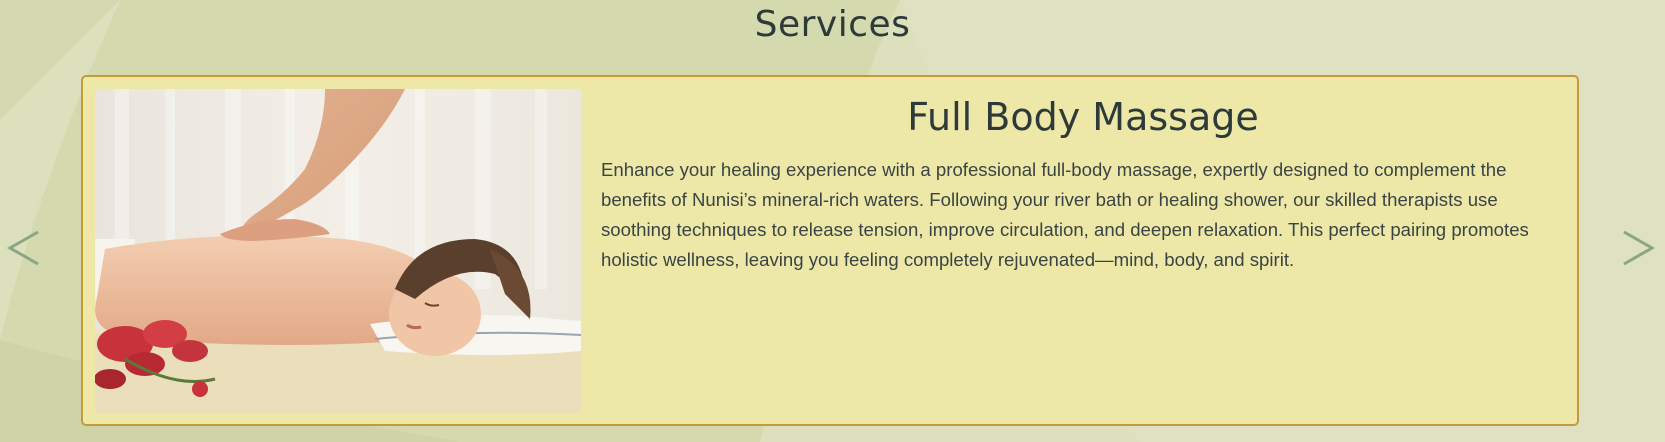 This screenshot has width=1665, height=442. I want to click on chevron-left-icon, so click(22, 248).